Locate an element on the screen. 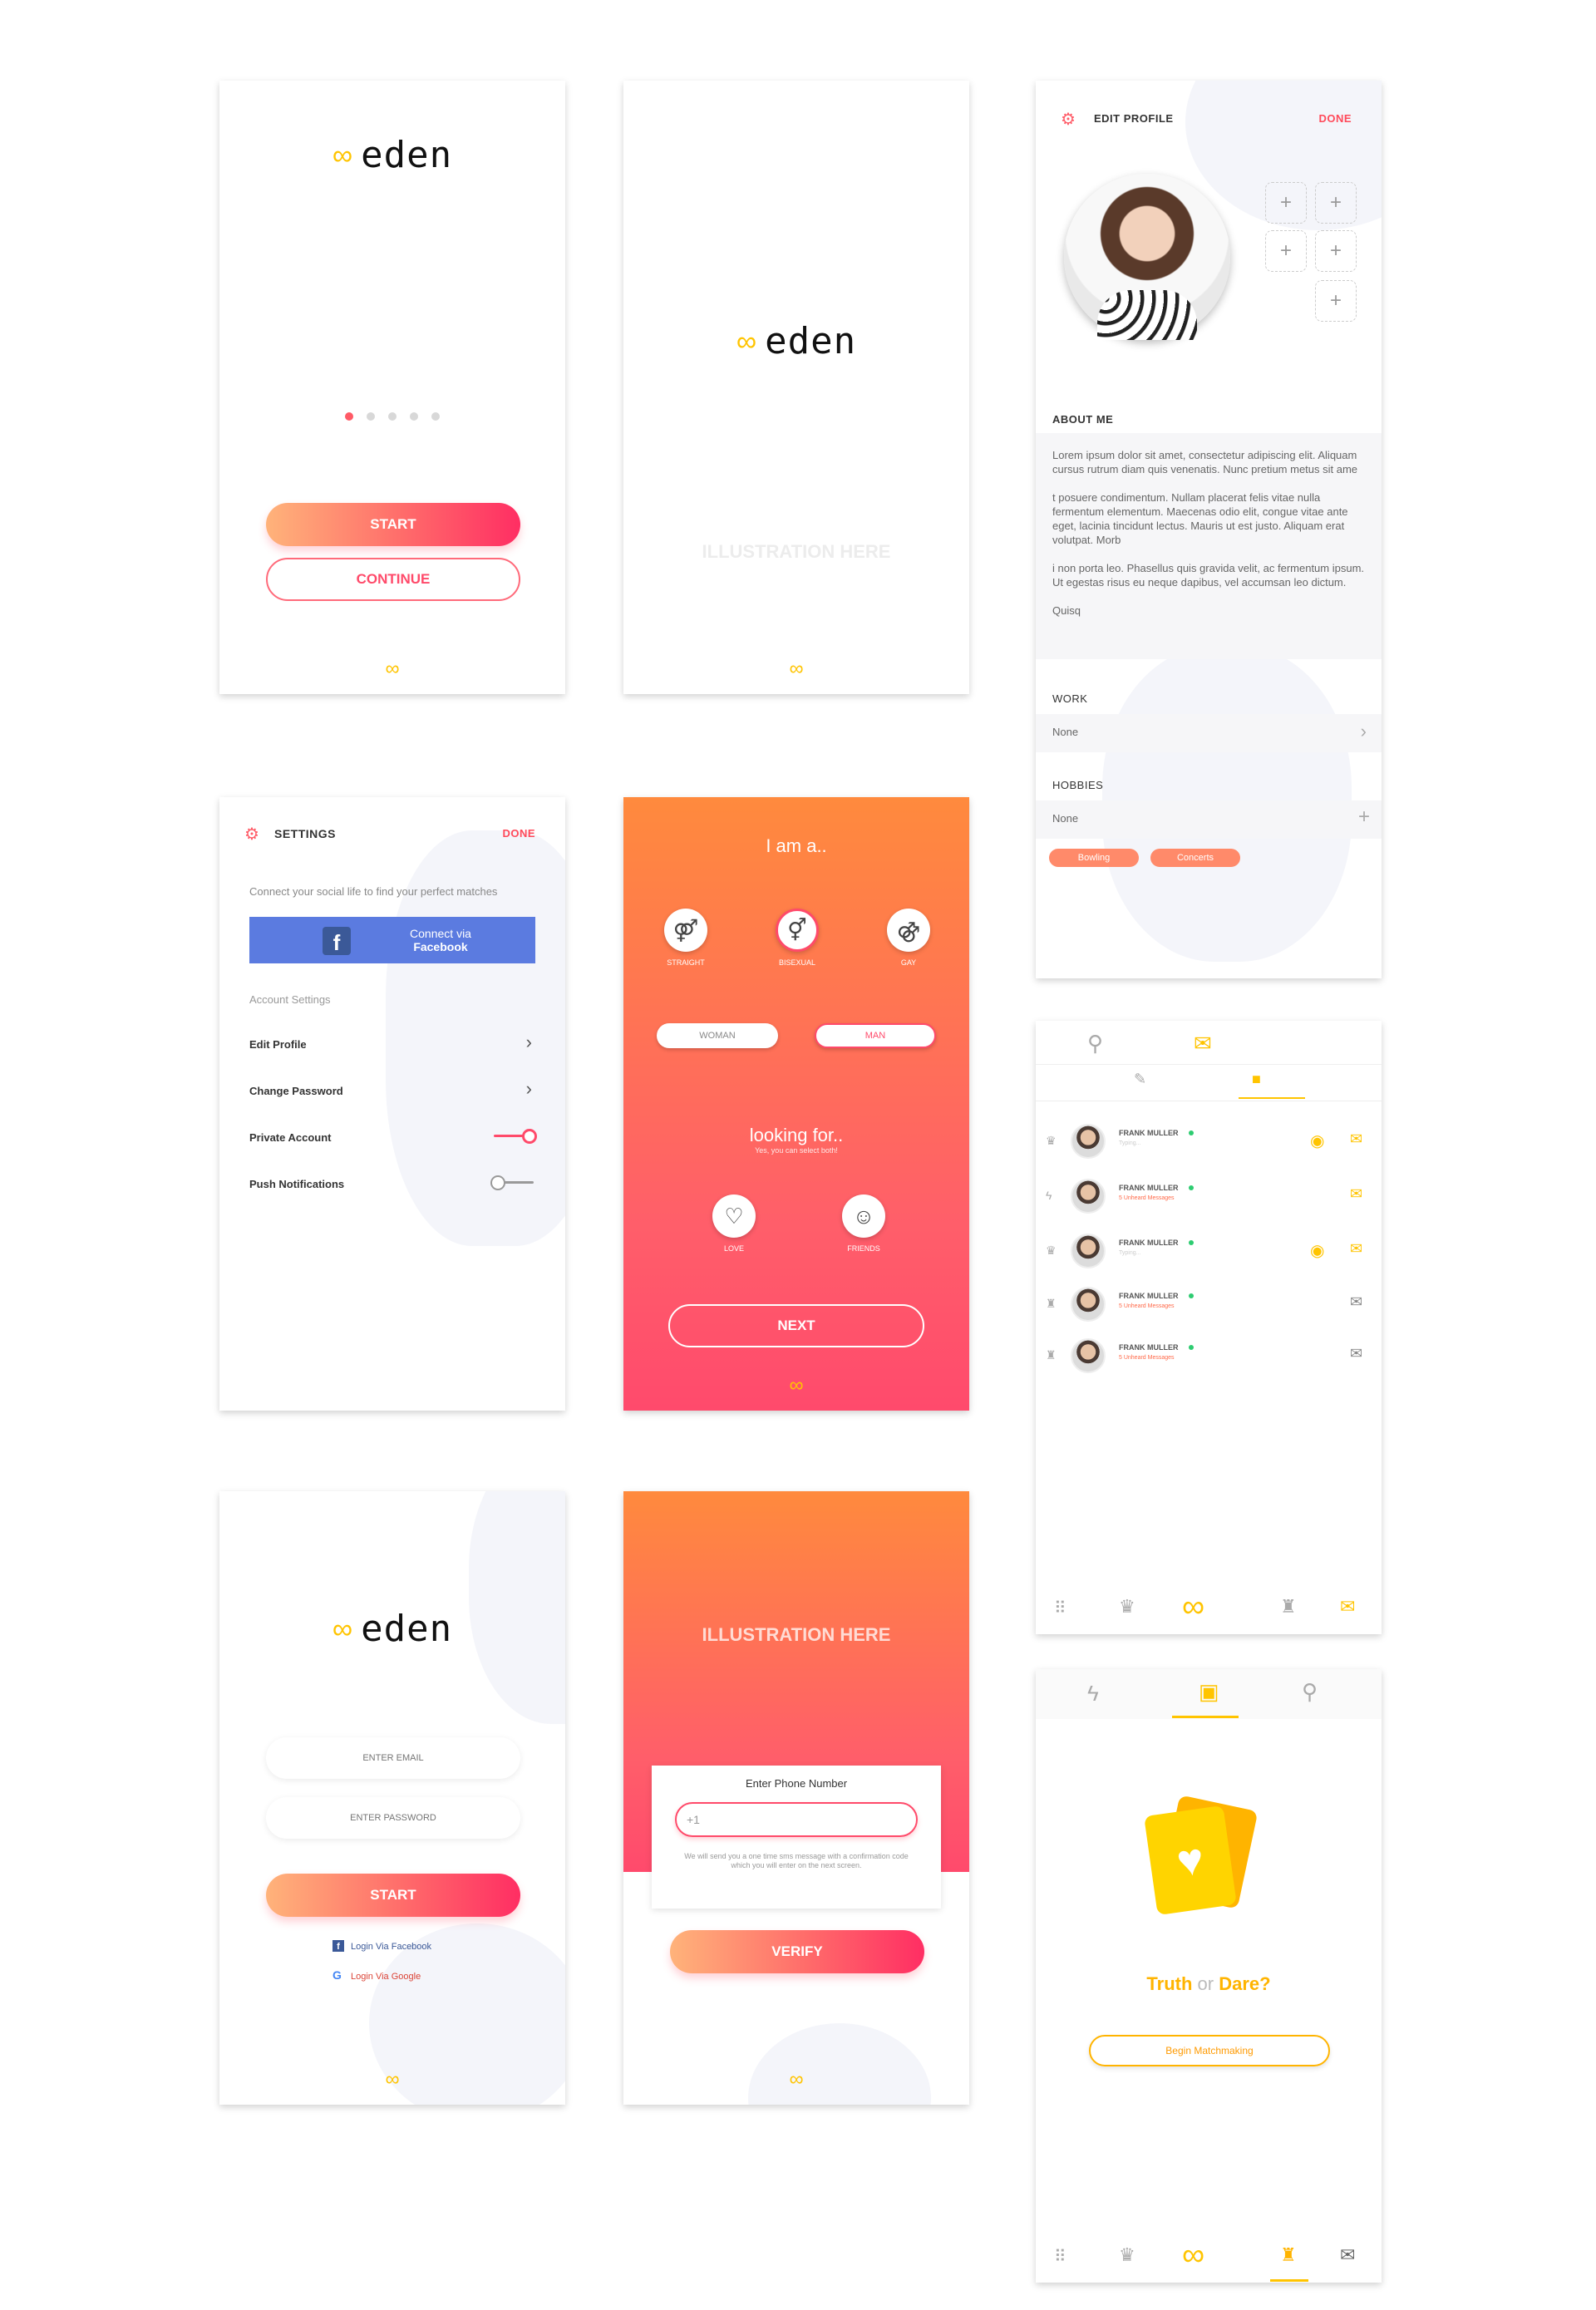 Image resolution: width=1596 pixels, height=2310 pixels. active-nav-indicator is located at coordinates (1289, 2281).